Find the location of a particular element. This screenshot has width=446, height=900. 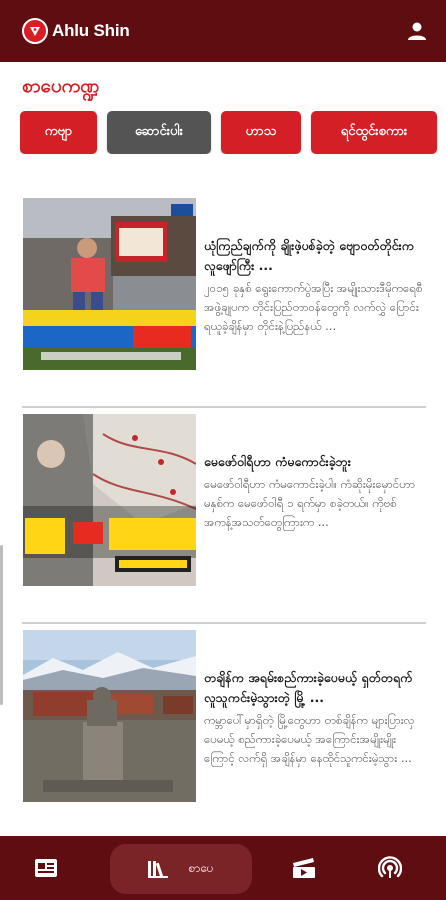

bottom-navigation: စာပေ is located at coordinates (223, 868).